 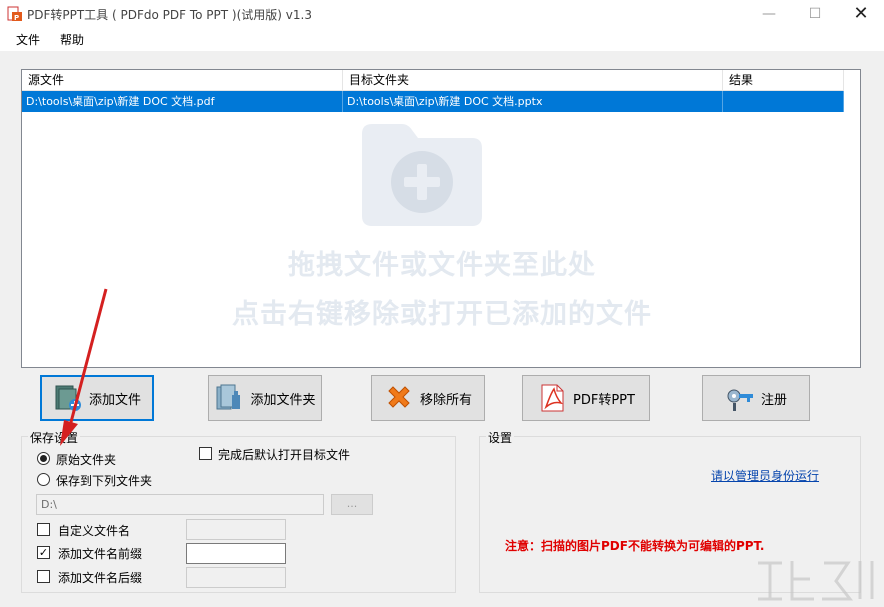 What do you see at coordinates (773, 400) in the screenshot?
I see `register-label: 注册` at bounding box center [773, 400].